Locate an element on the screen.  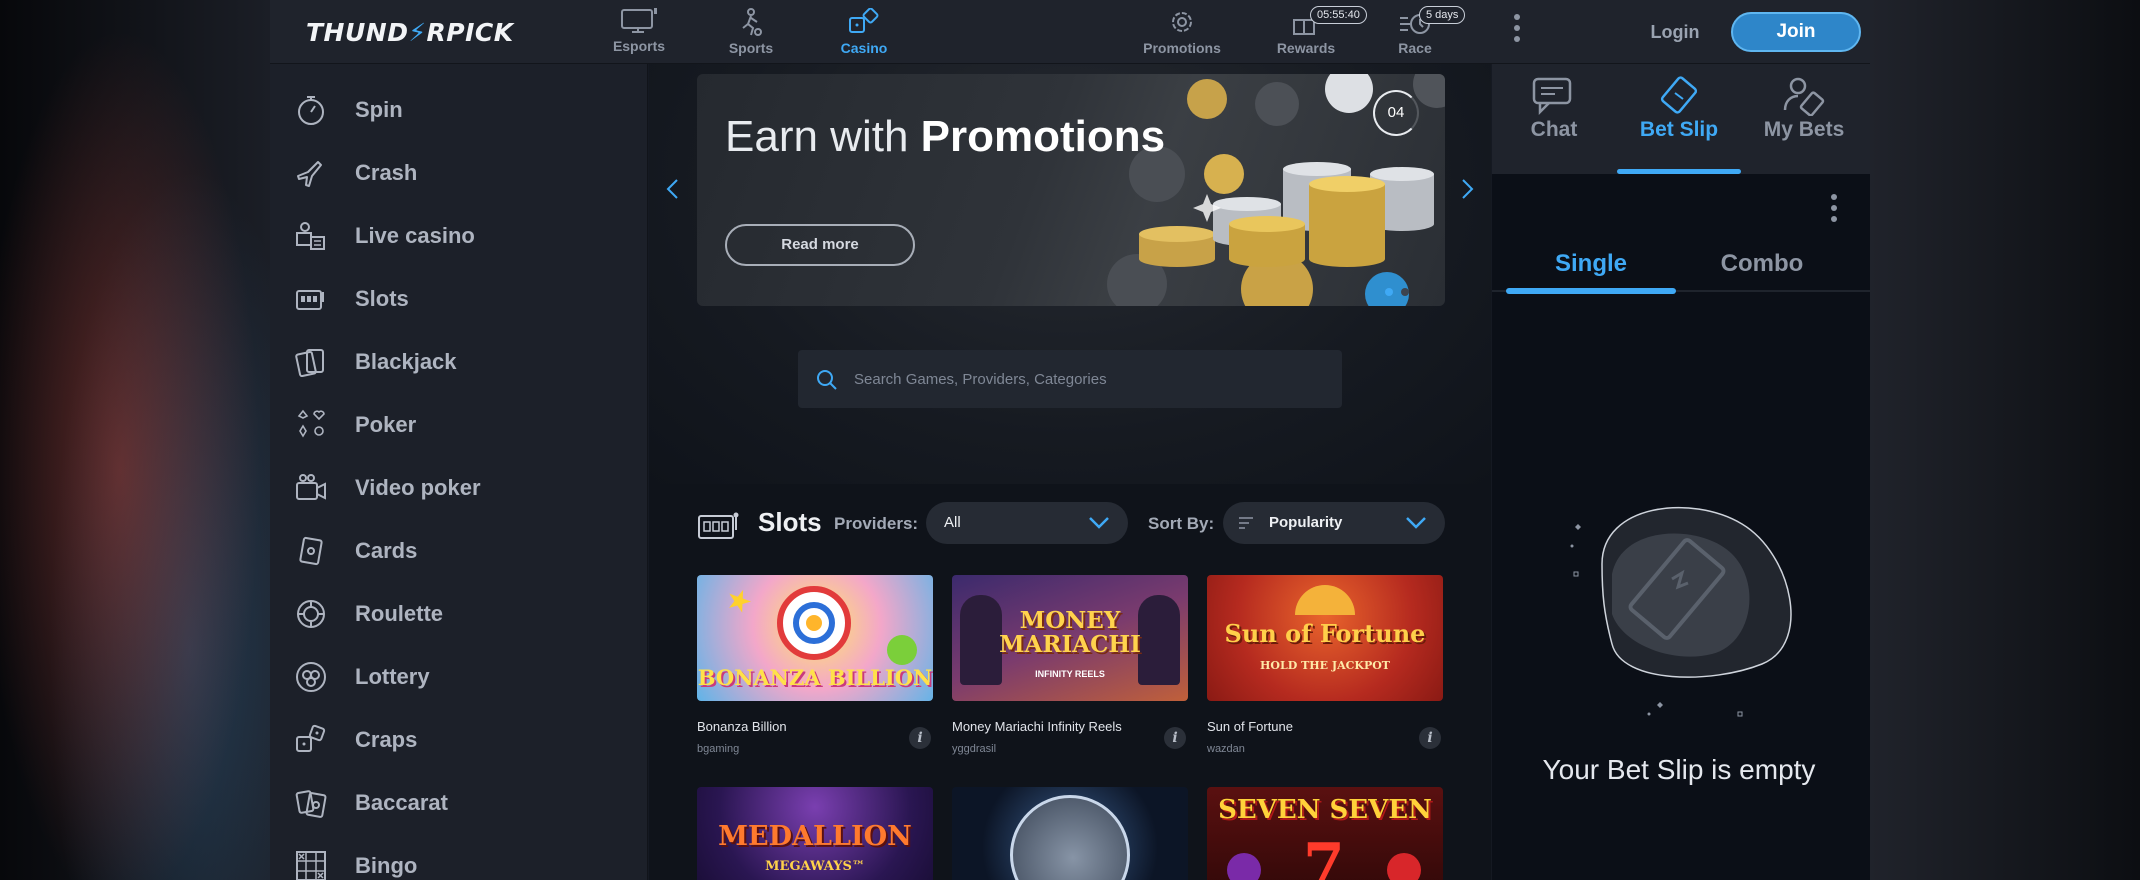
sidebar-item-live-casino: Live casino is located at coordinates (459, 235).